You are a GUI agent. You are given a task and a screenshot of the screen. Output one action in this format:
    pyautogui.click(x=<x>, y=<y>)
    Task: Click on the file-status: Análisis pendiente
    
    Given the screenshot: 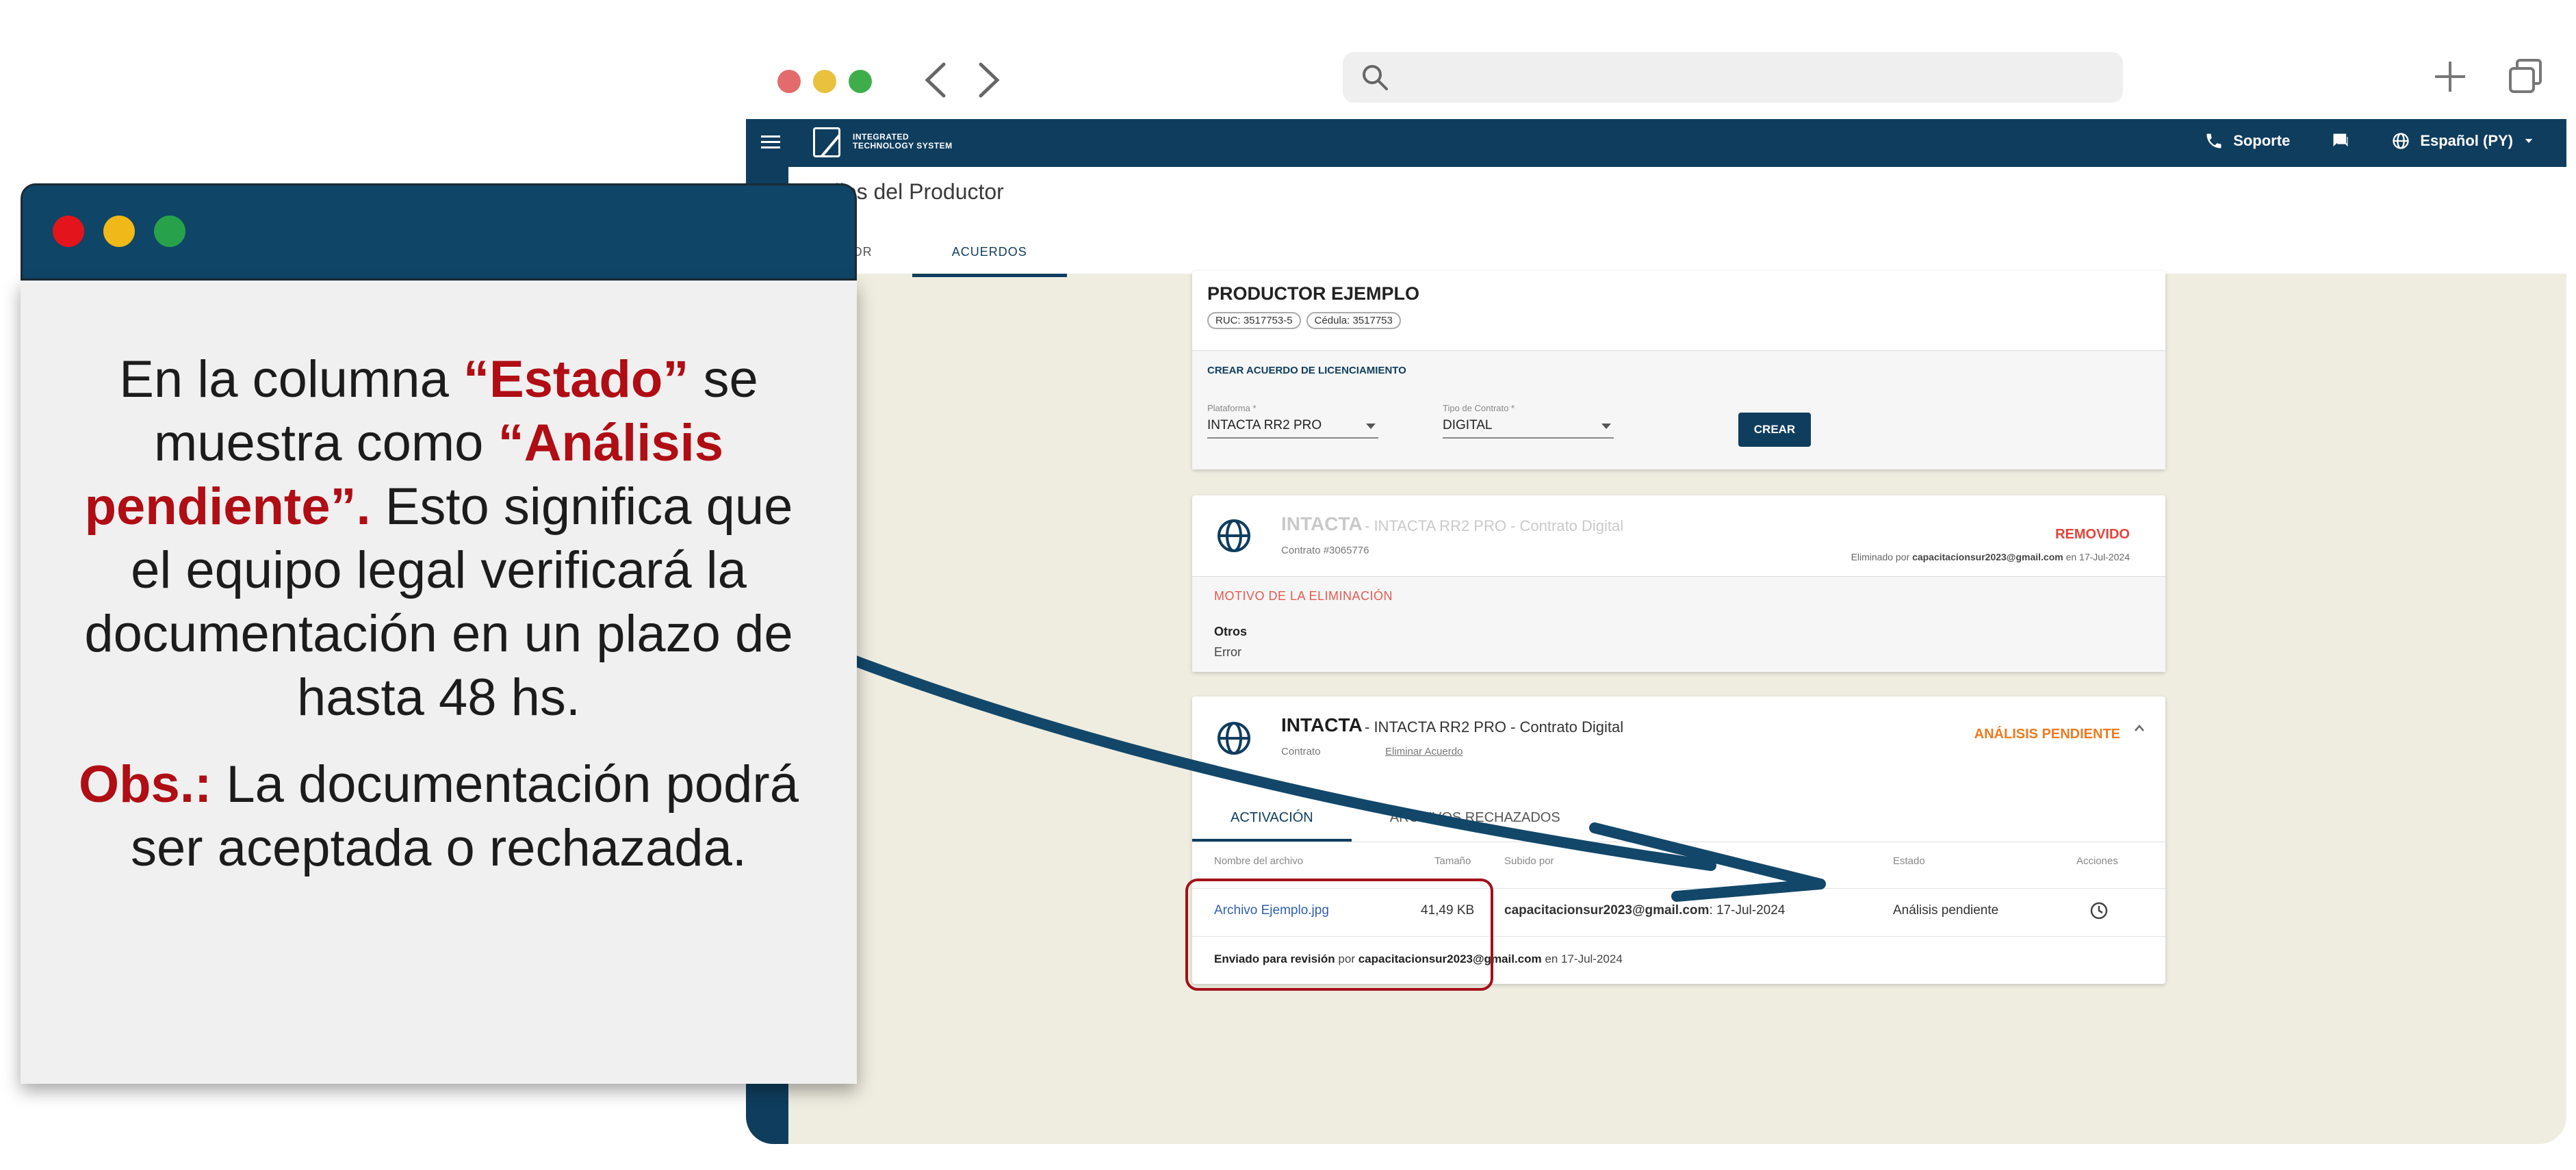 What is the action you would take?
    pyautogui.click(x=1946, y=910)
    